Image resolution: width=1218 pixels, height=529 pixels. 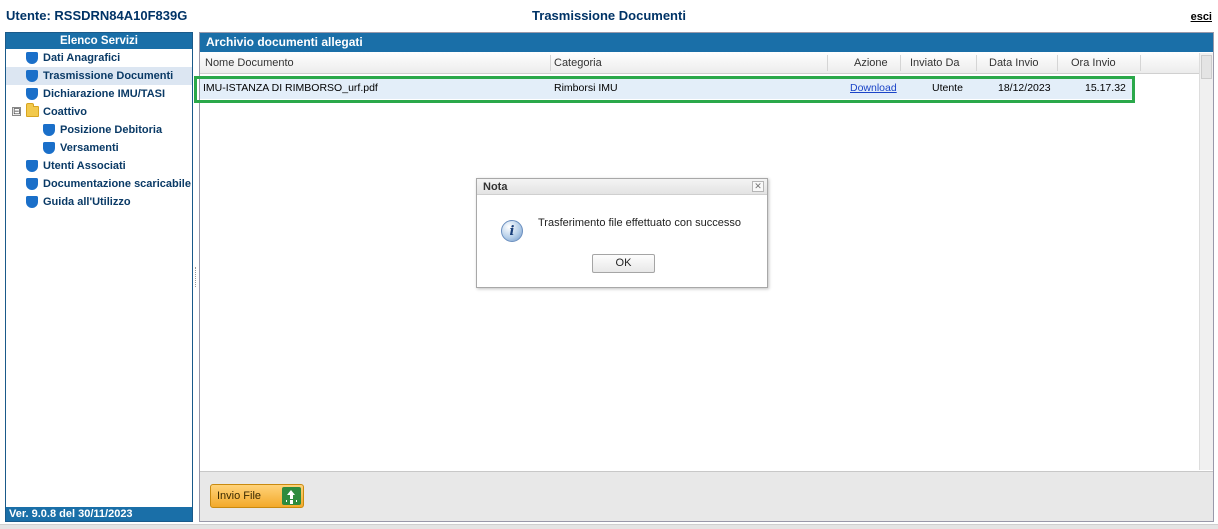 I want to click on sidebar-item-utenti-associati: Utenti Associati, so click(x=99, y=166).